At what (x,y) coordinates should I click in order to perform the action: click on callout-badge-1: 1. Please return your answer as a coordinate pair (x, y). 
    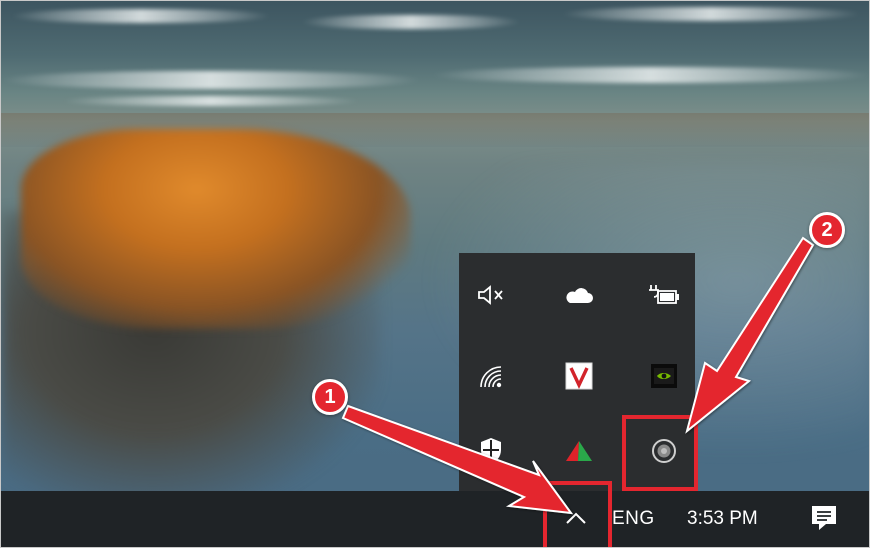
    Looking at the image, I should click on (330, 397).